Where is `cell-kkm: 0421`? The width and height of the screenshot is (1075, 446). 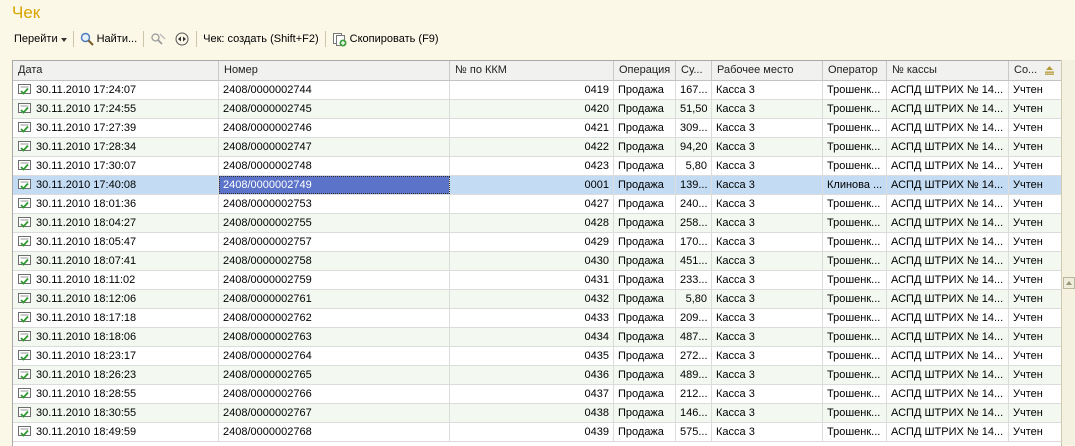 cell-kkm: 0421 is located at coordinates (532, 128).